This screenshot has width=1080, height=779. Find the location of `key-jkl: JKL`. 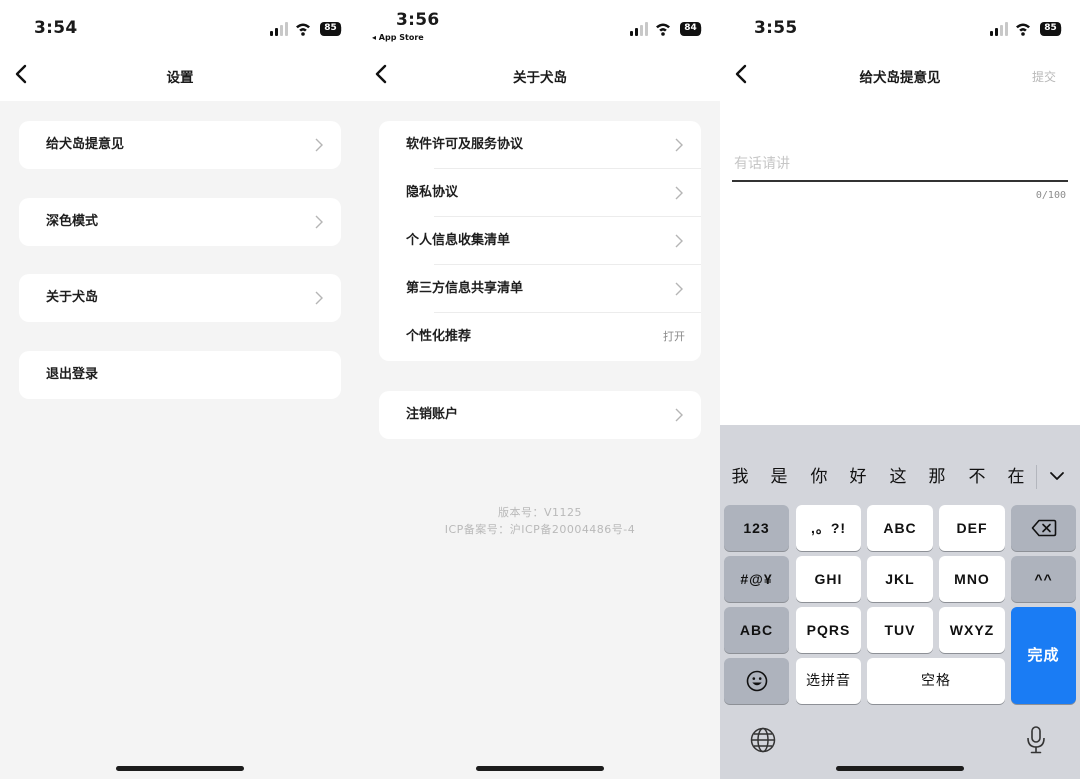

key-jkl: JKL is located at coordinates (900, 579).